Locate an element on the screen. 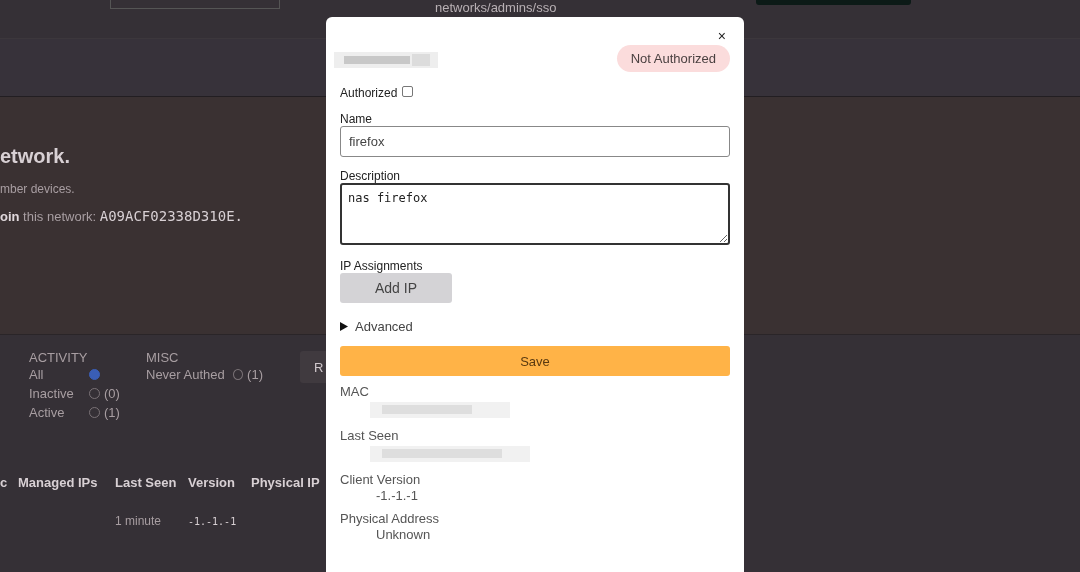  detail-label: MAC is located at coordinates (355, 392).